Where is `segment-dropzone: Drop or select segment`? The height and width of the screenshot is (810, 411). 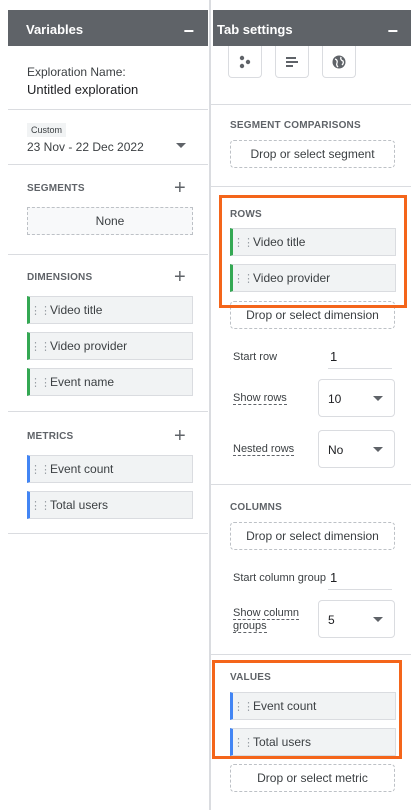 segment-dropzone: Drop or select segment is located at coordinates (312, 154).